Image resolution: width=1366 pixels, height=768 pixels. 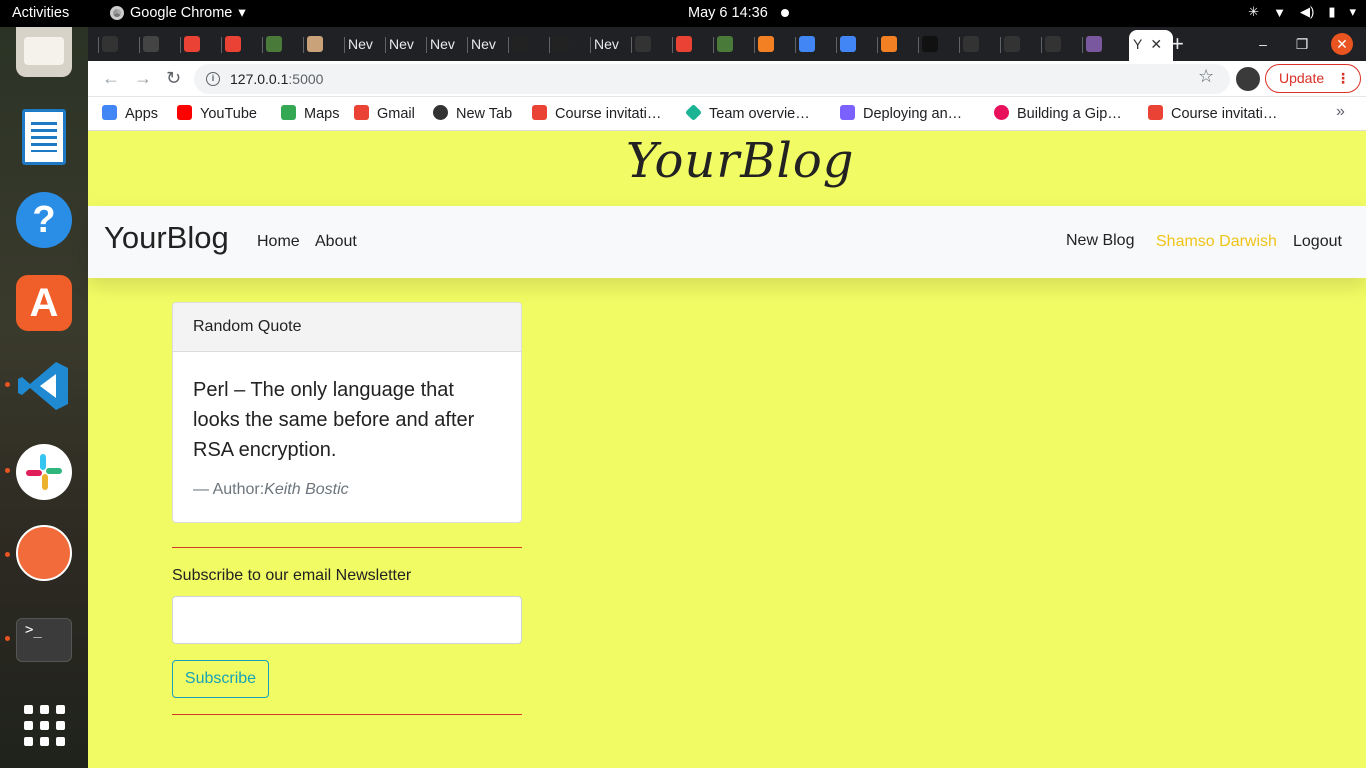 I want to click on close-window-icon: ✕, so click(x=1342, y=44).